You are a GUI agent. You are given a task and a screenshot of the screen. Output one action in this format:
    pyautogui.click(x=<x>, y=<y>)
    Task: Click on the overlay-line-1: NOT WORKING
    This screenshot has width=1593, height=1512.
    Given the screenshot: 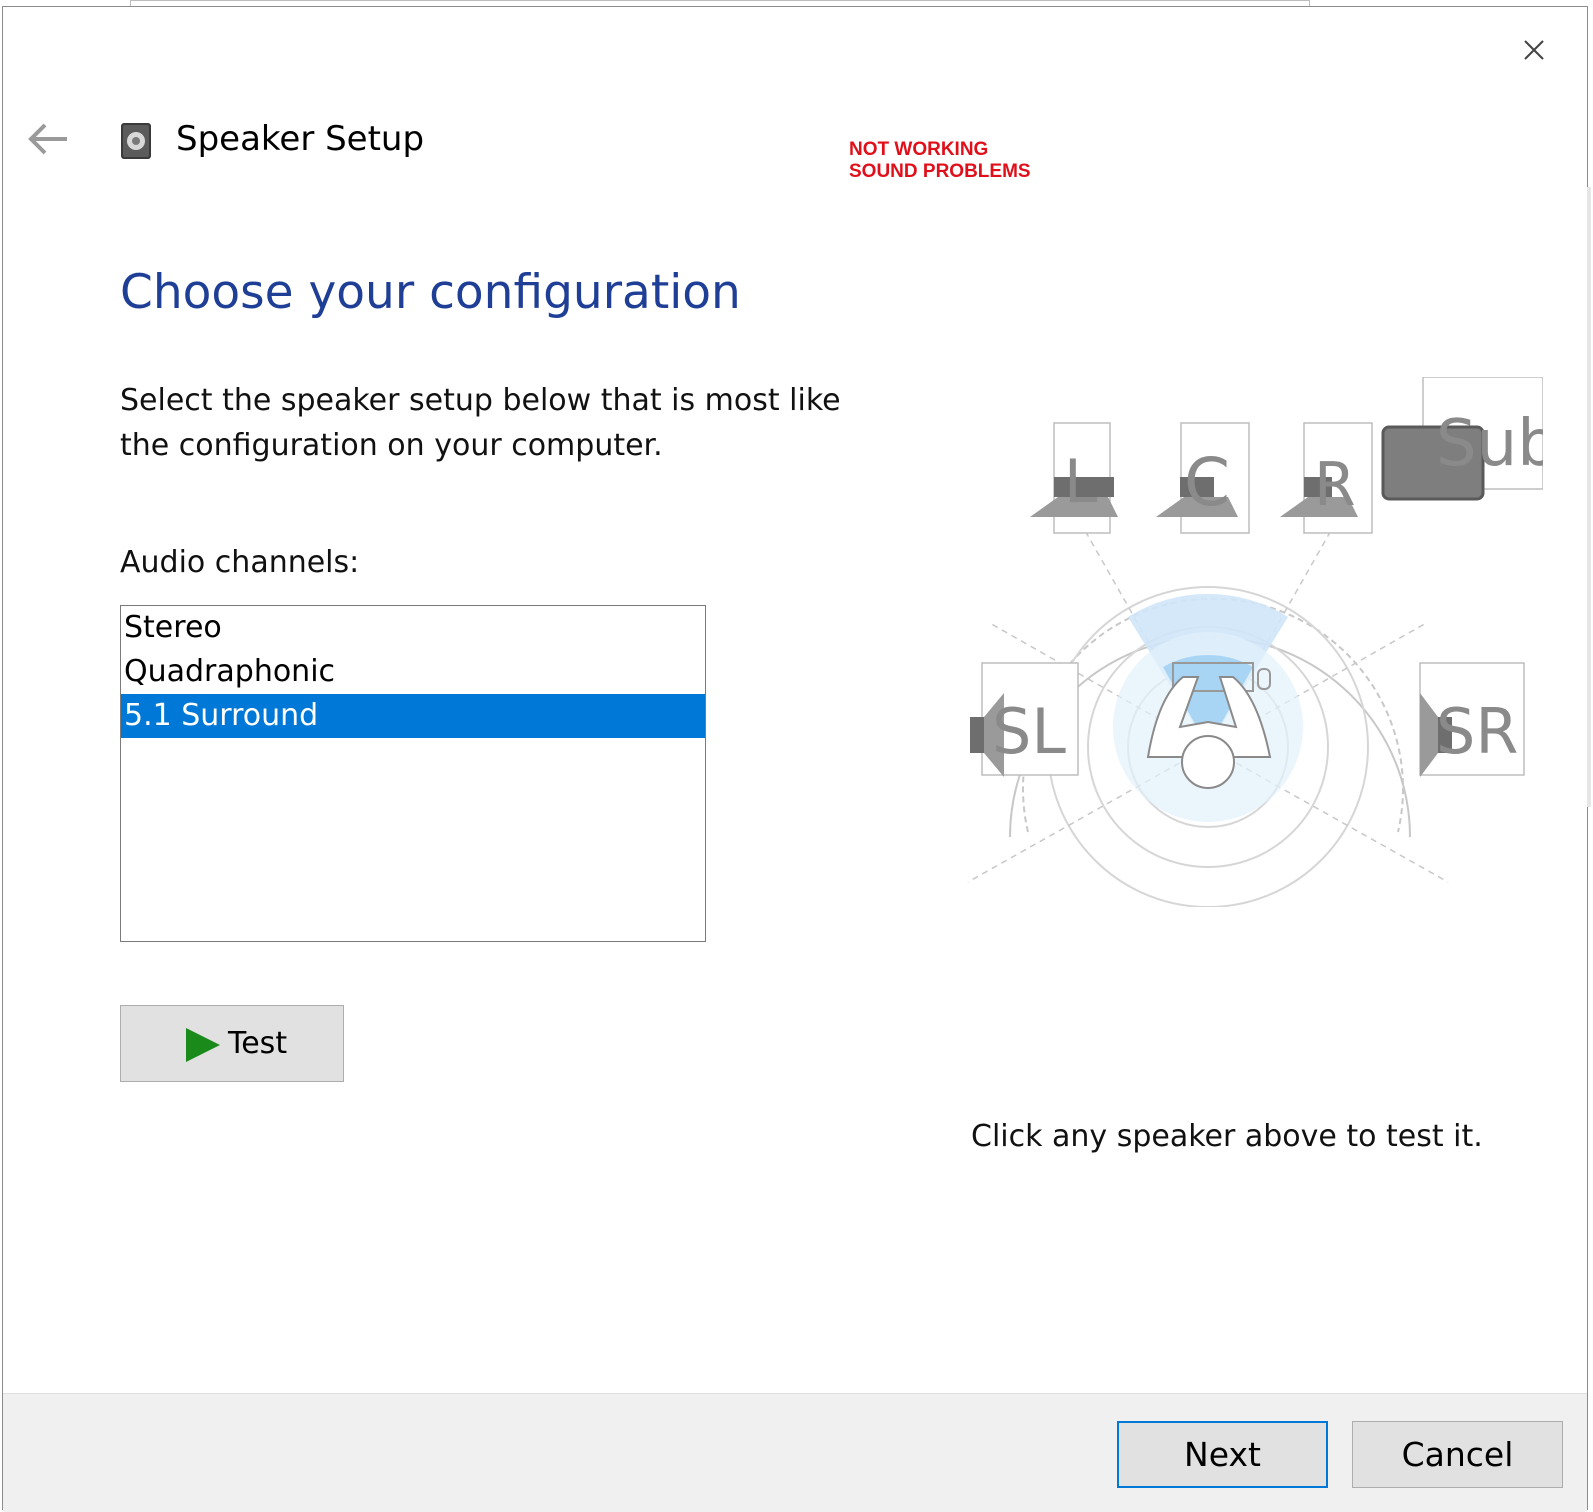 What is the action you would take?
    pyautogui.click(x=919, y=149)
    